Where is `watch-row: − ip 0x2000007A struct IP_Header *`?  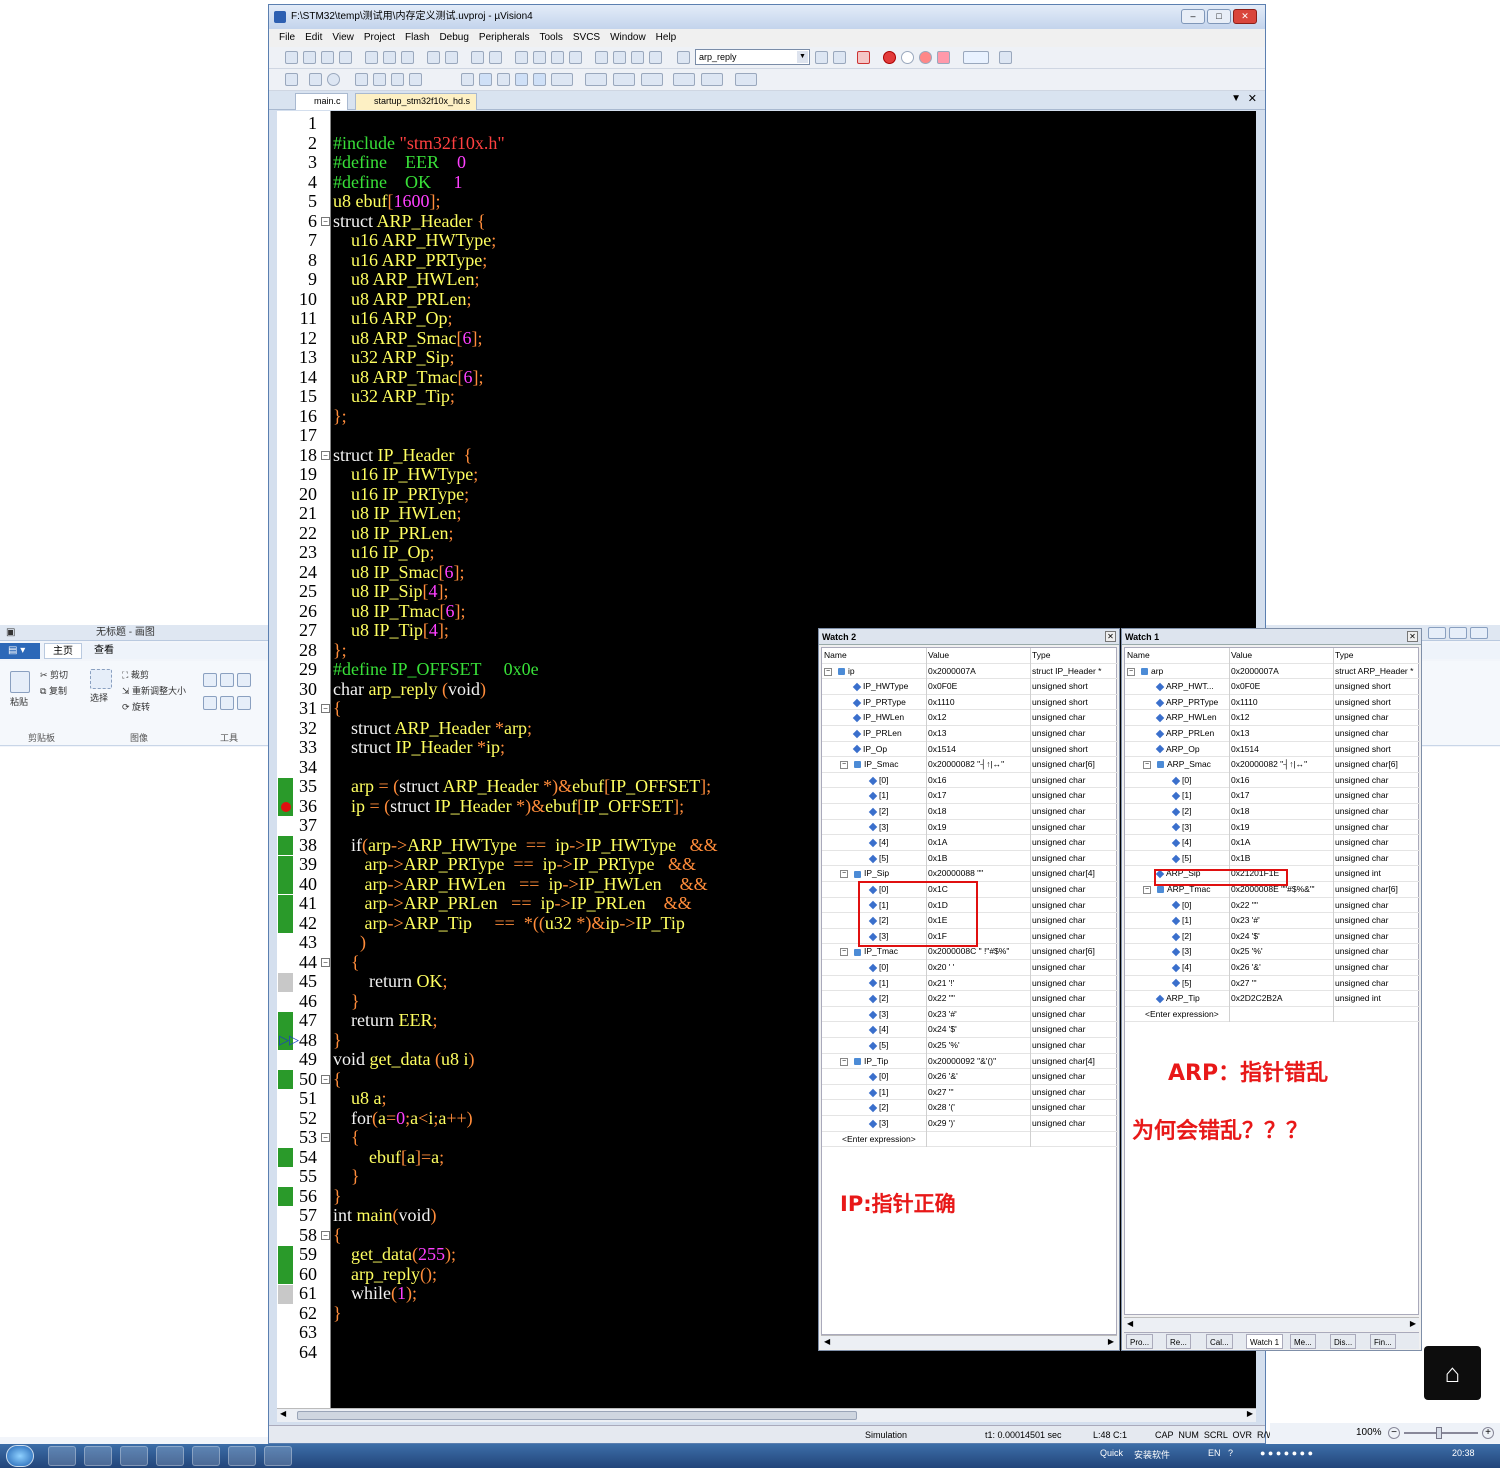
watch-row: − ip 0x2000007A struct IP_Header * is located at coordinates (970, 672).